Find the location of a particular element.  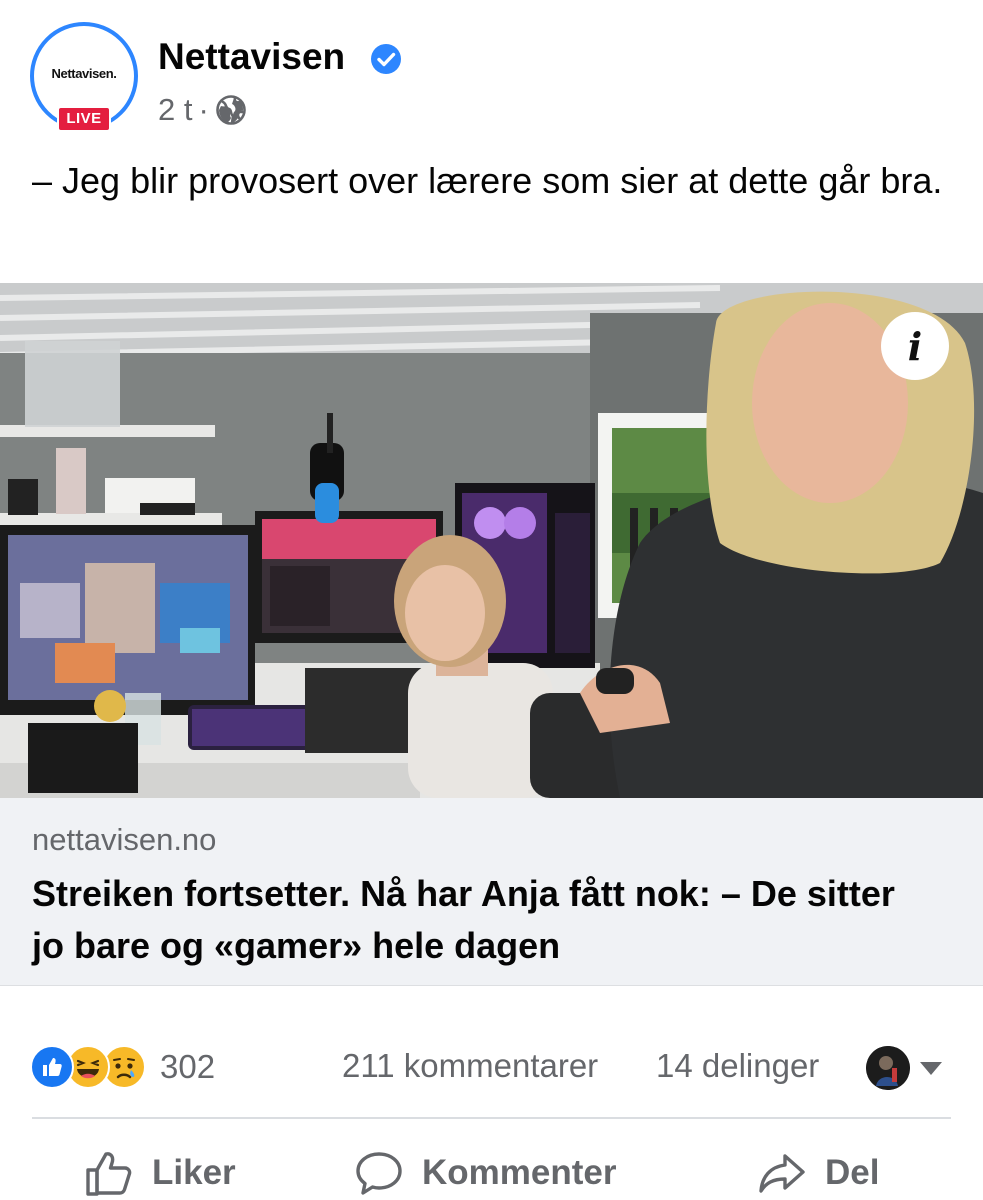

thumbs-up-icon is located at coordinates (109, 1174).